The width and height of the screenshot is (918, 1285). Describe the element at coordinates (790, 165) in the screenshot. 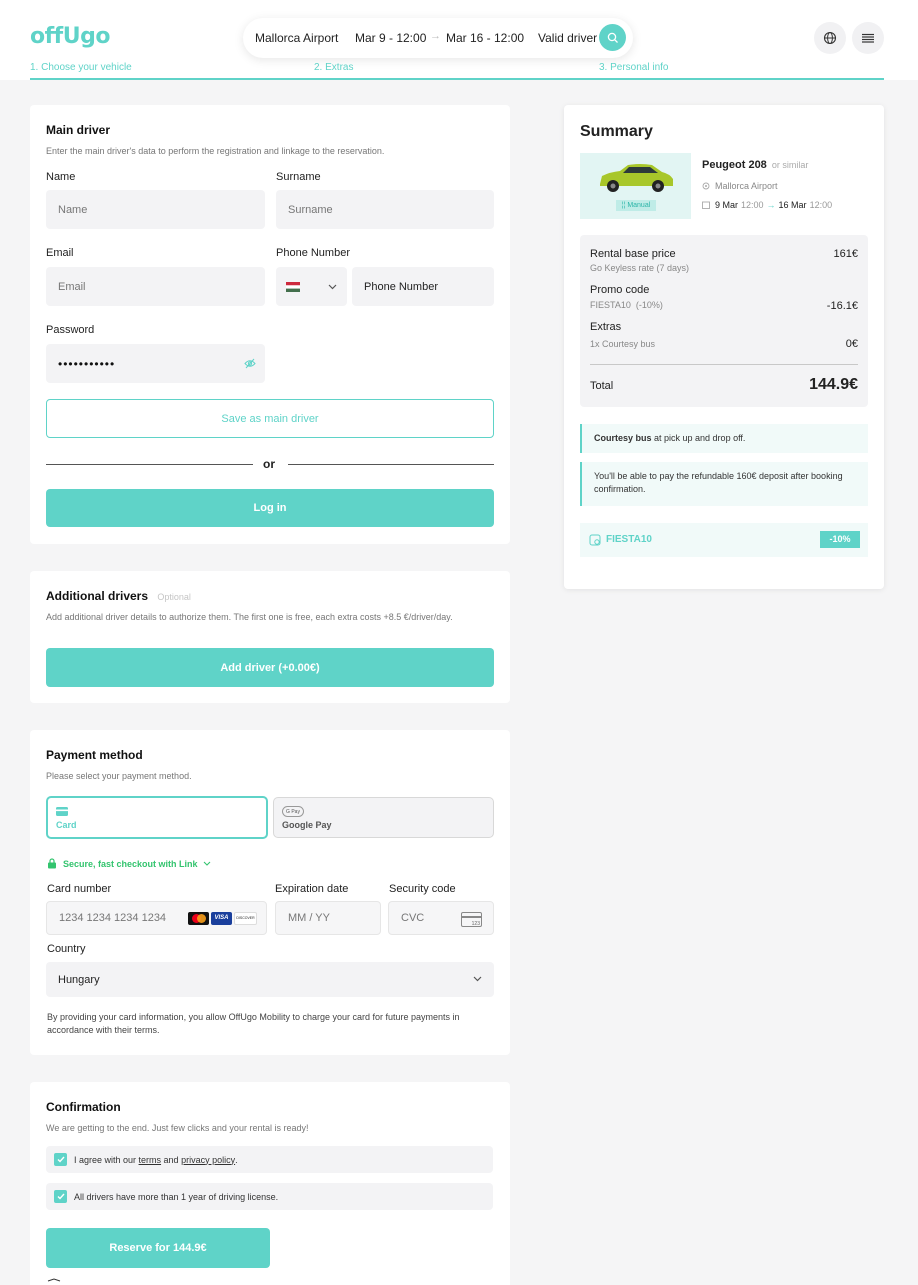

I see `car-similar: or similar` at that location.